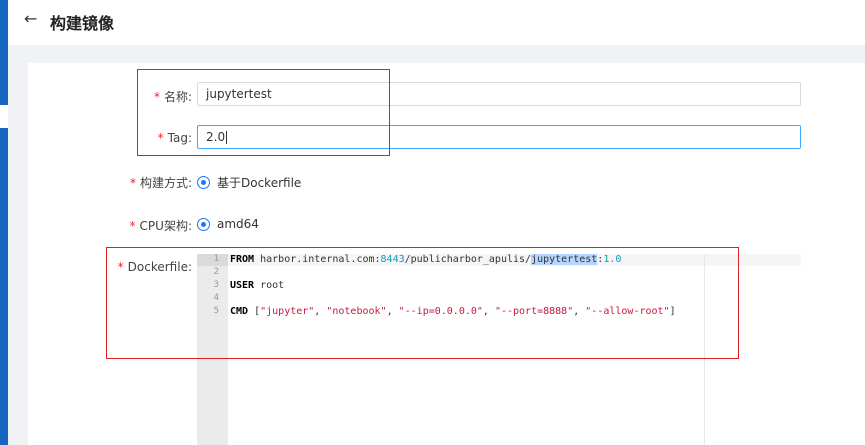 Image resolution: width=865 pixels, height=445 pixels. I want to click on keyword-cmd: CMD, so click(239, 311).